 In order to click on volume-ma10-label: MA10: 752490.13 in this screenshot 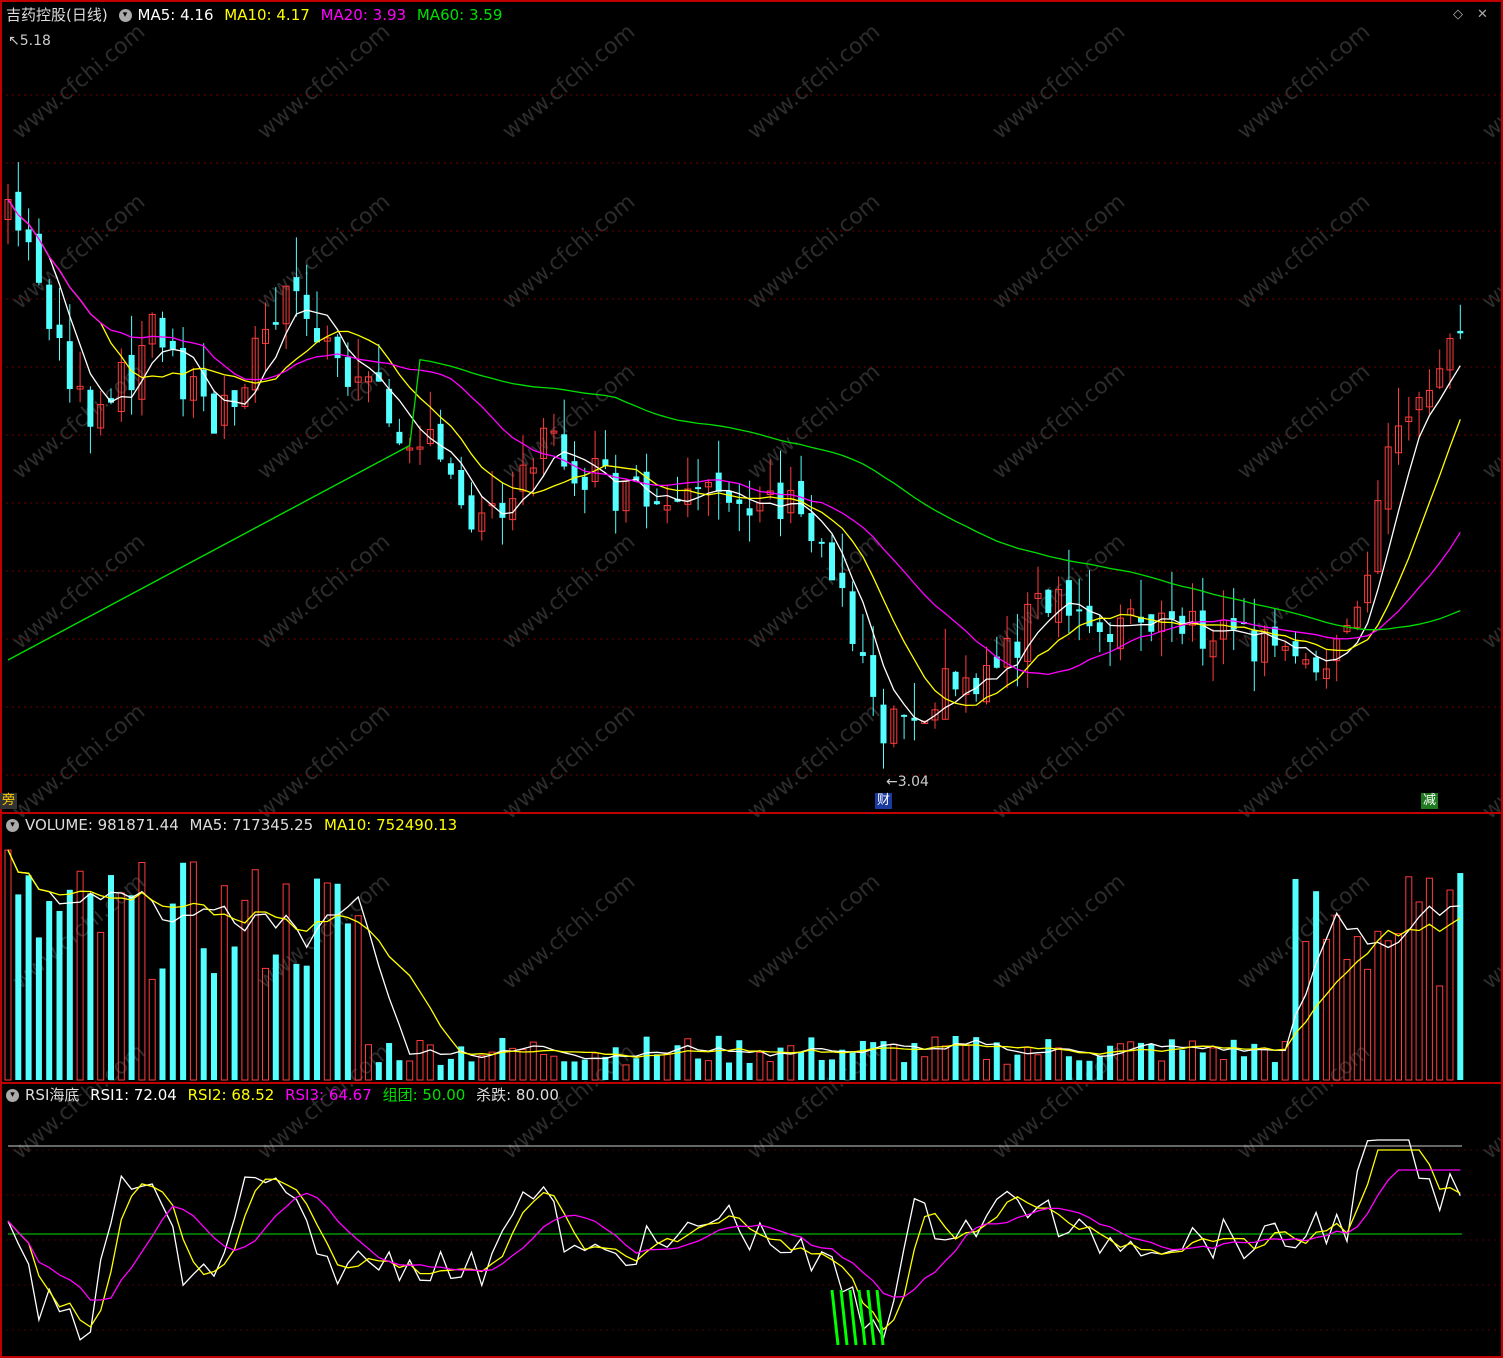, I will do `click(391, 825)`.